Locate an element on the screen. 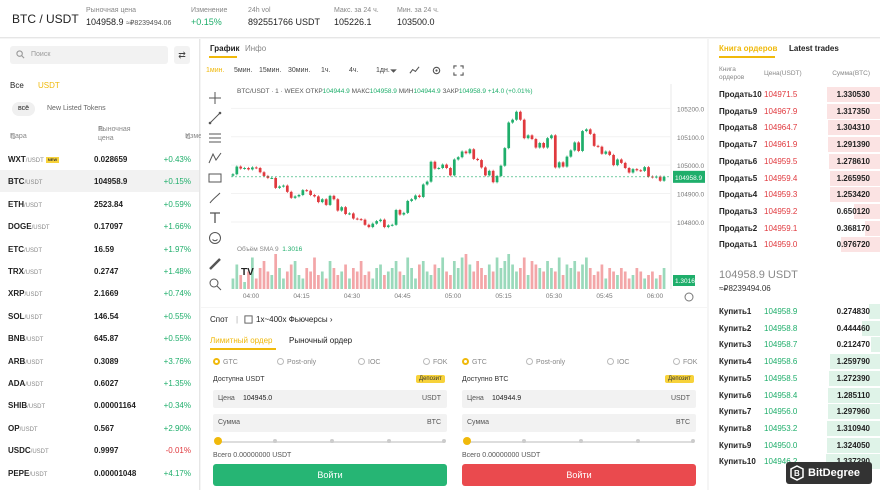  market-row: ADA/USDT 0.6027 +1.35% is located at coordinates (99, 383).